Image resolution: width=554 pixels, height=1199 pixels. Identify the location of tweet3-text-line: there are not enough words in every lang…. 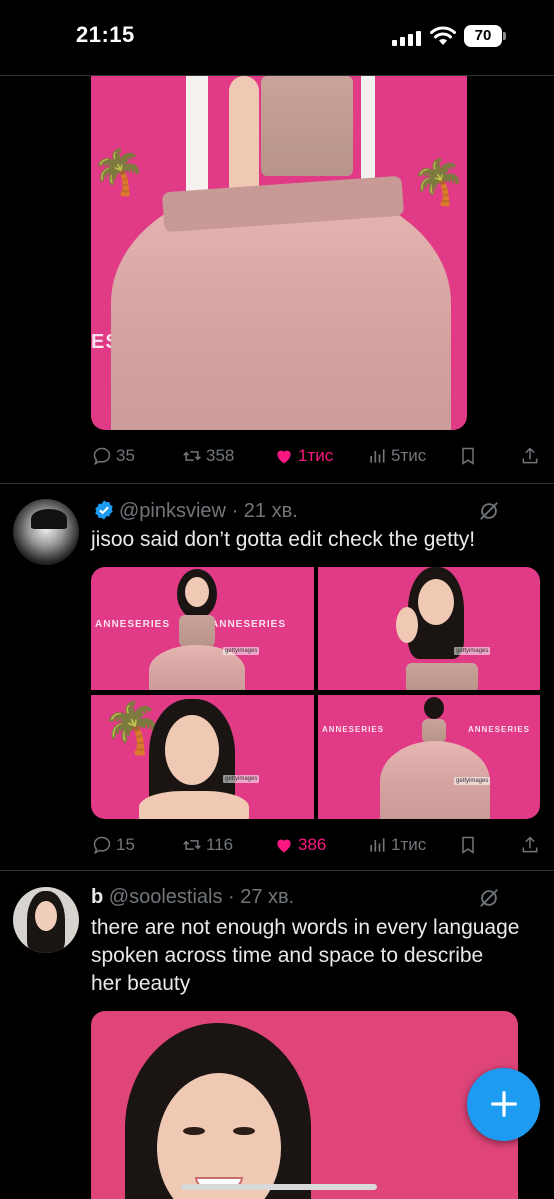
(305, 927).